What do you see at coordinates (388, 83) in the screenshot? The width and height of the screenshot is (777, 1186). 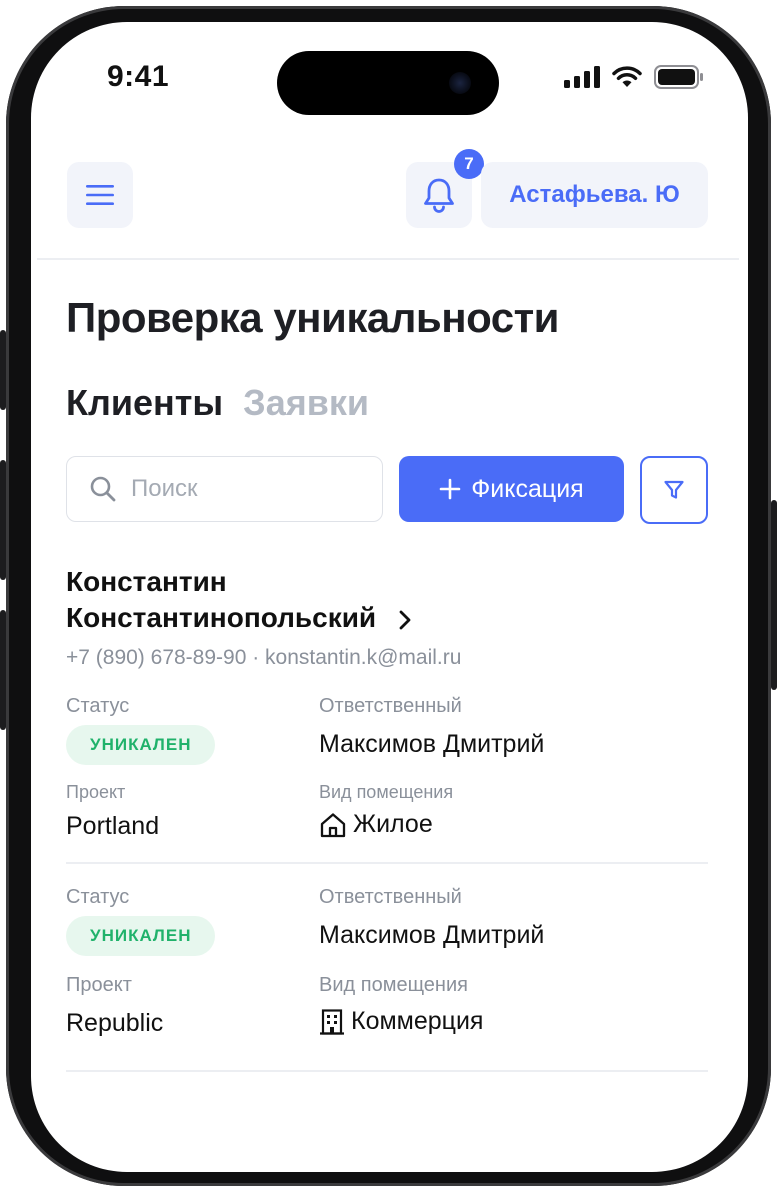 I see `dynamic-island` at bounding box center [388, 83].